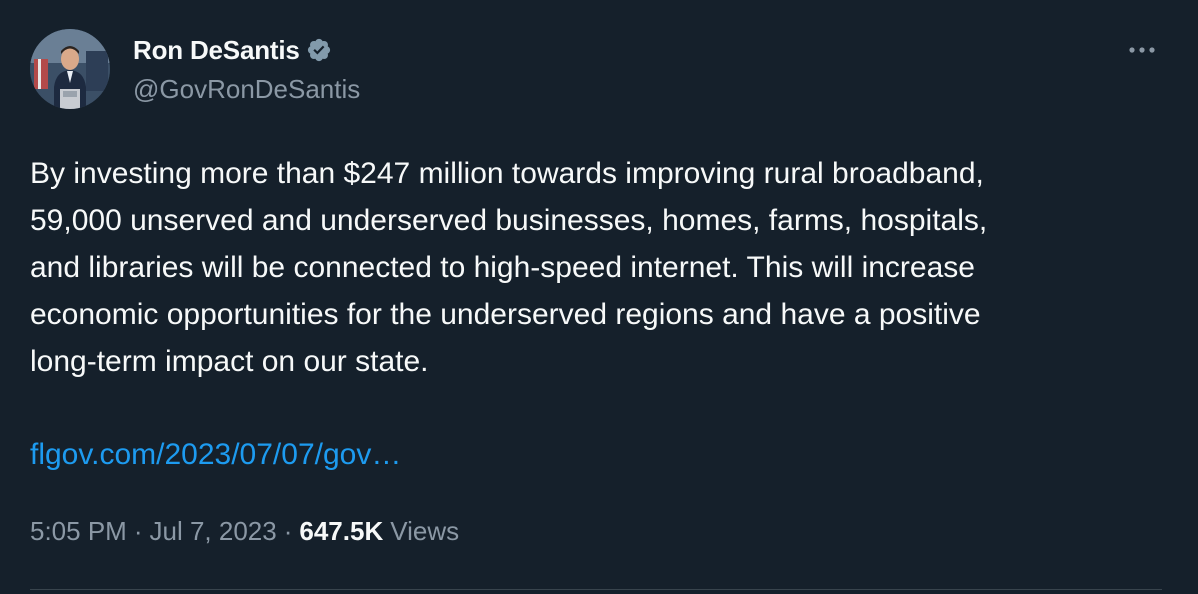  Describe the element at coordinates (1142, 50) in the screenshot. I see `more-horizontal-icon` at that location.